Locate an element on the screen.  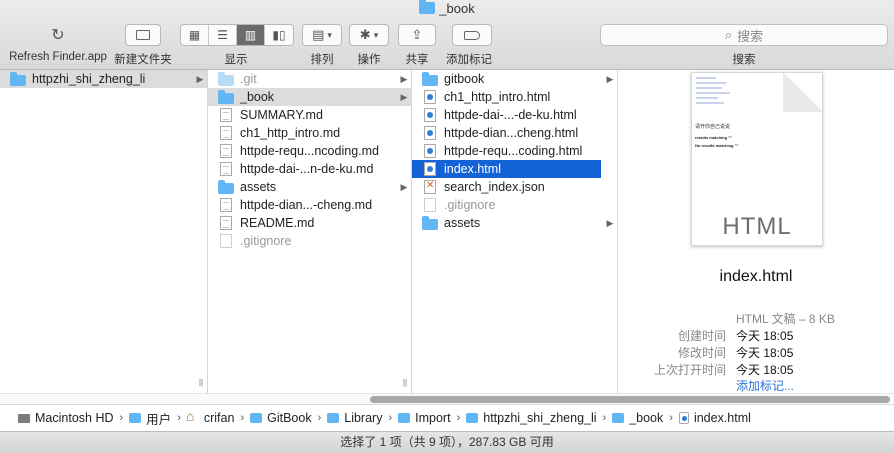
list-item: httpzhi_shi_zheng_li ▶ is located at coordinates (103, 79).